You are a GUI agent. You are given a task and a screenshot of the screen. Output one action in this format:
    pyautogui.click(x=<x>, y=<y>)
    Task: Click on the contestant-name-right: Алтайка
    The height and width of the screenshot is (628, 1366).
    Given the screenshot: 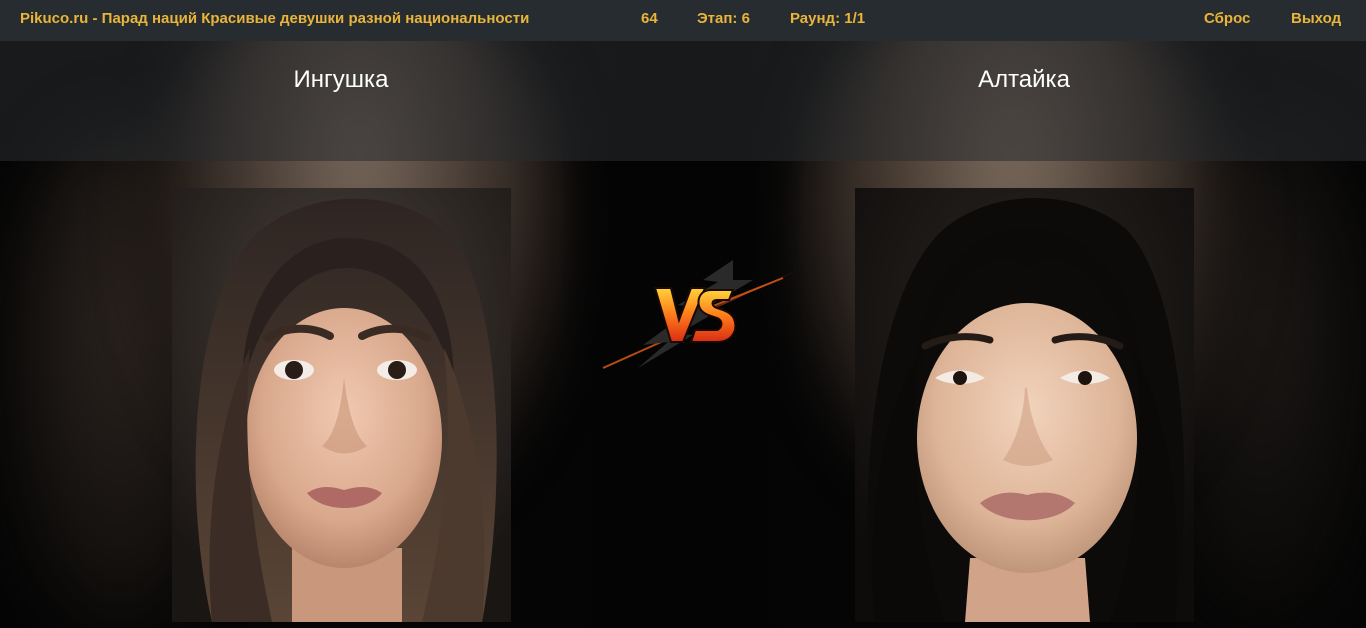 What is the action you would take?
    pyautogui.click(x=1024, y=79)
    